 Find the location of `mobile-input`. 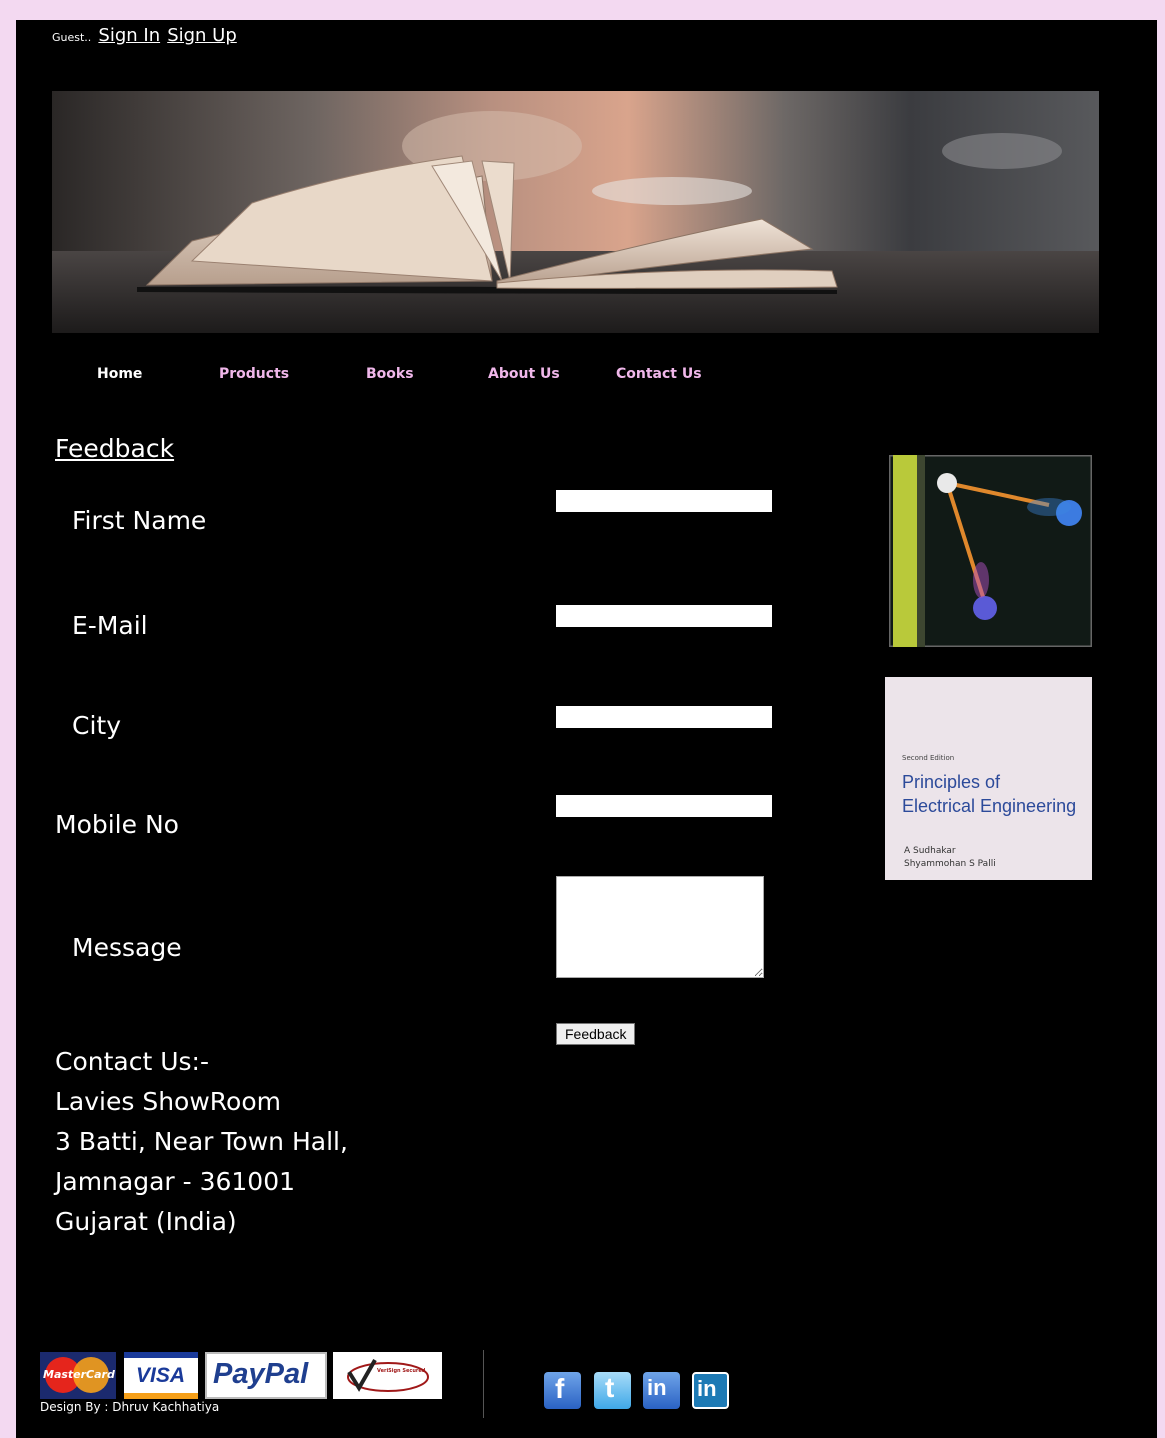

mobile-input is located at coordinates (664, 806).